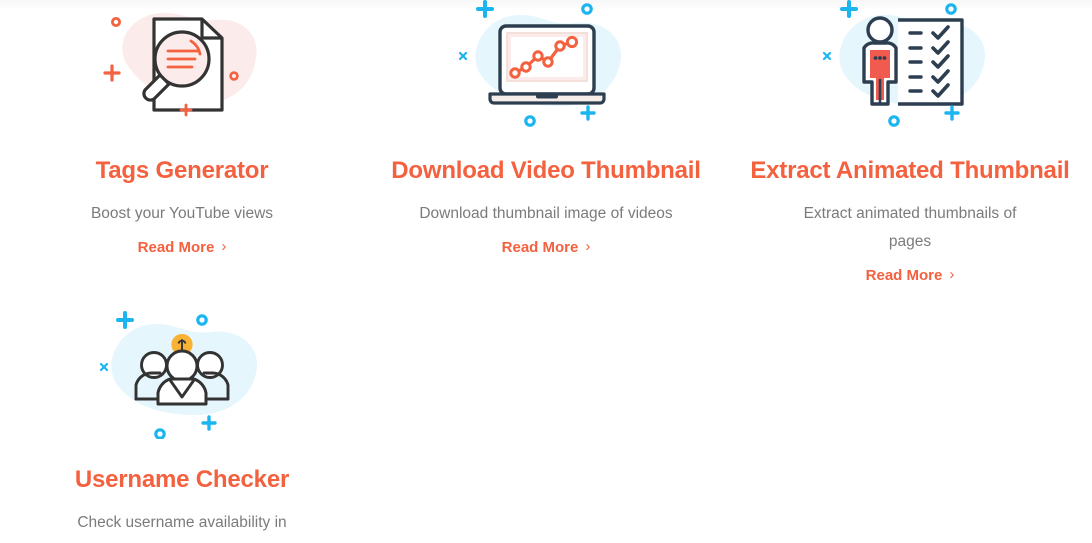  I want to click on user-group-idea-icon, so click(182, 374).